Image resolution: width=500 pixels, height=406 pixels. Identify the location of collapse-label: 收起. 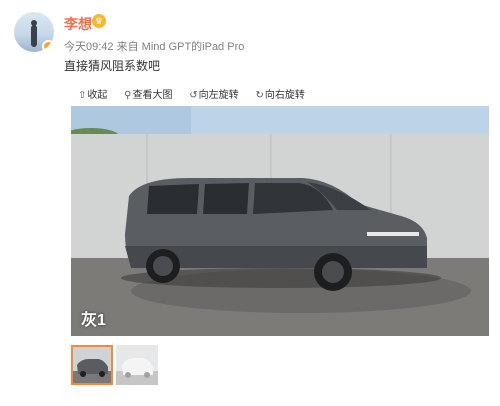
(97, 95).